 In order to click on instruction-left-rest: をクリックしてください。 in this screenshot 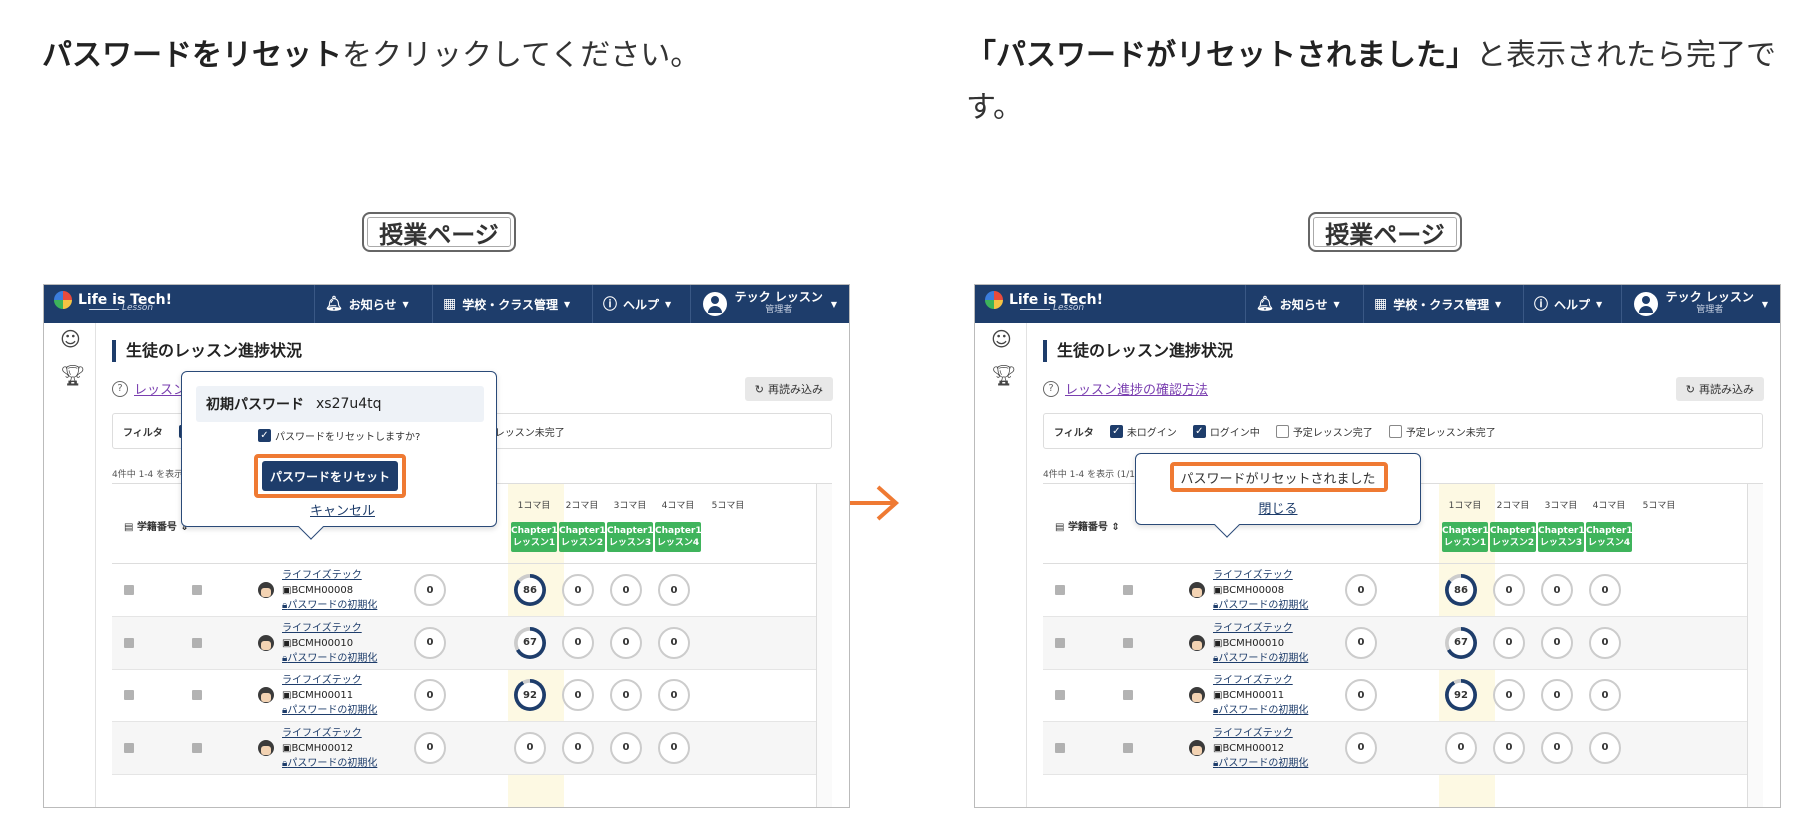, I will do `click(521, 55)`.